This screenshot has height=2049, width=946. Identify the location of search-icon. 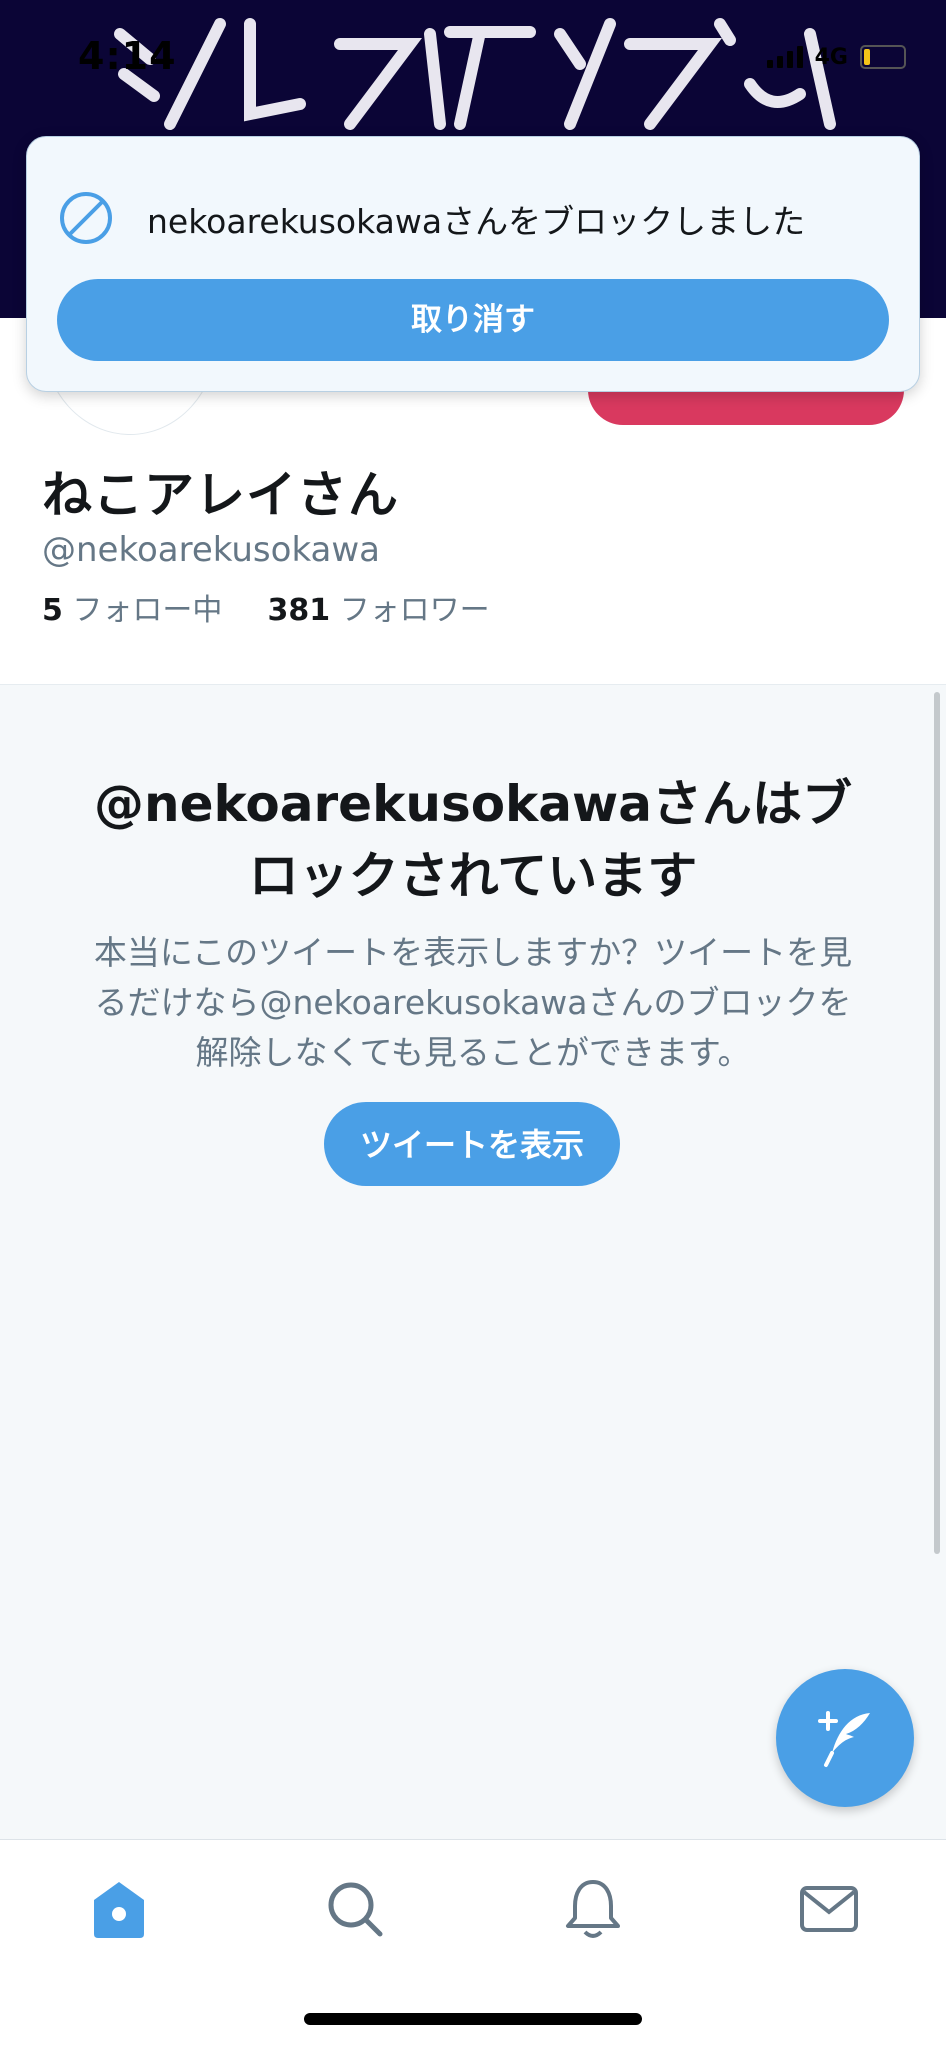
(355, 1909).